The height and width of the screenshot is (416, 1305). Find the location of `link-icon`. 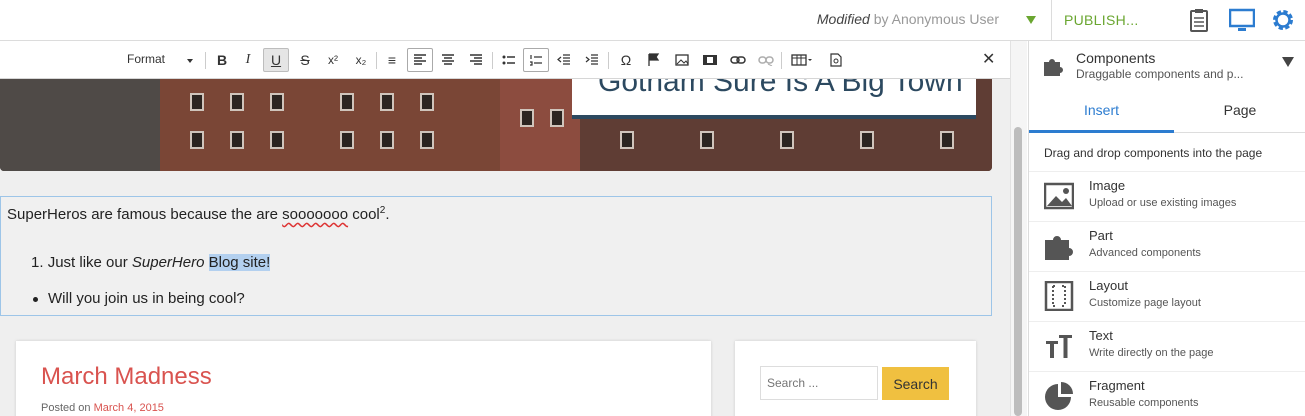

link-icon is located at coordinates (738, 60).